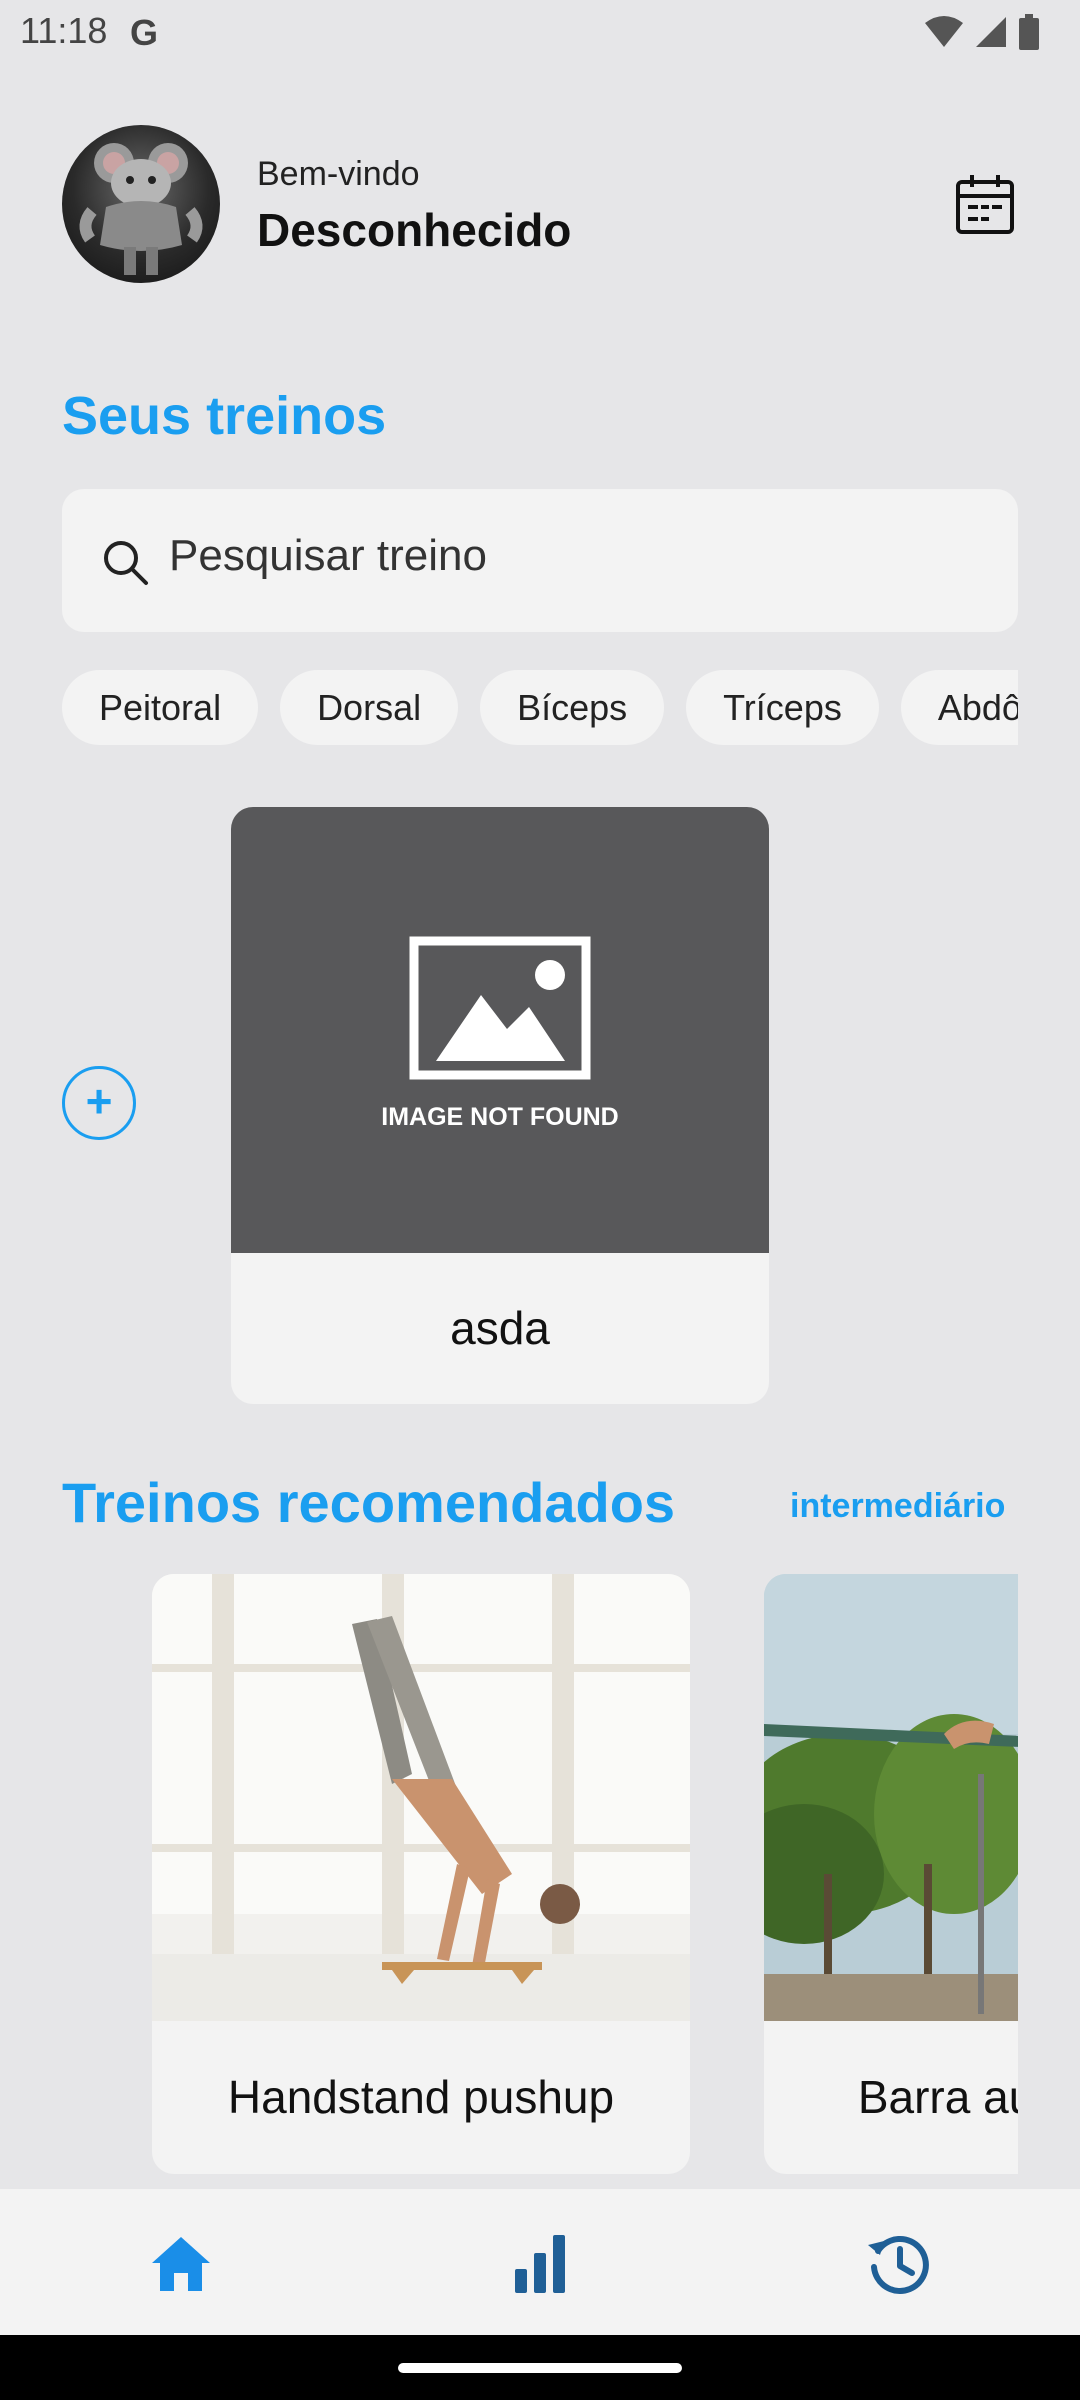  Describe the element at coordinates (64, 30) in the screenshot. I see `status-time: 11:18` at that location.